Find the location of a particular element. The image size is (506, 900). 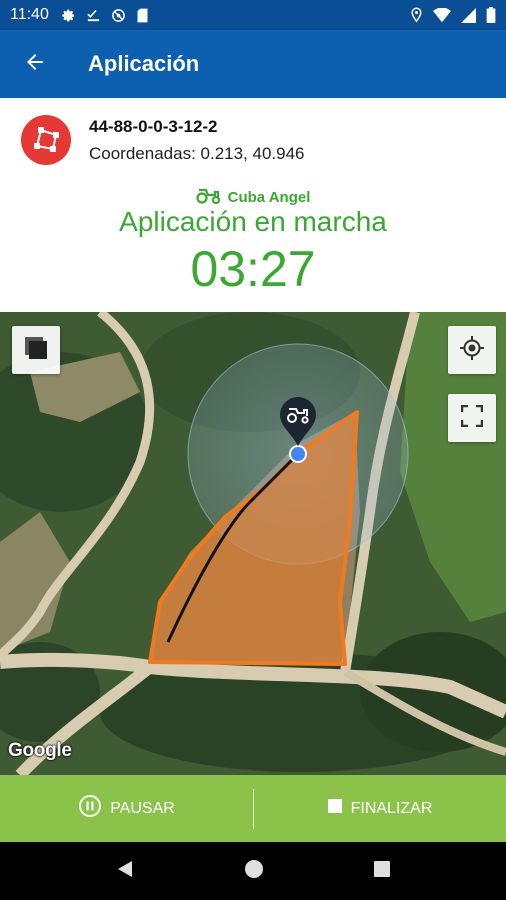

pause-circle-icon is located at coordinates (90, 808).